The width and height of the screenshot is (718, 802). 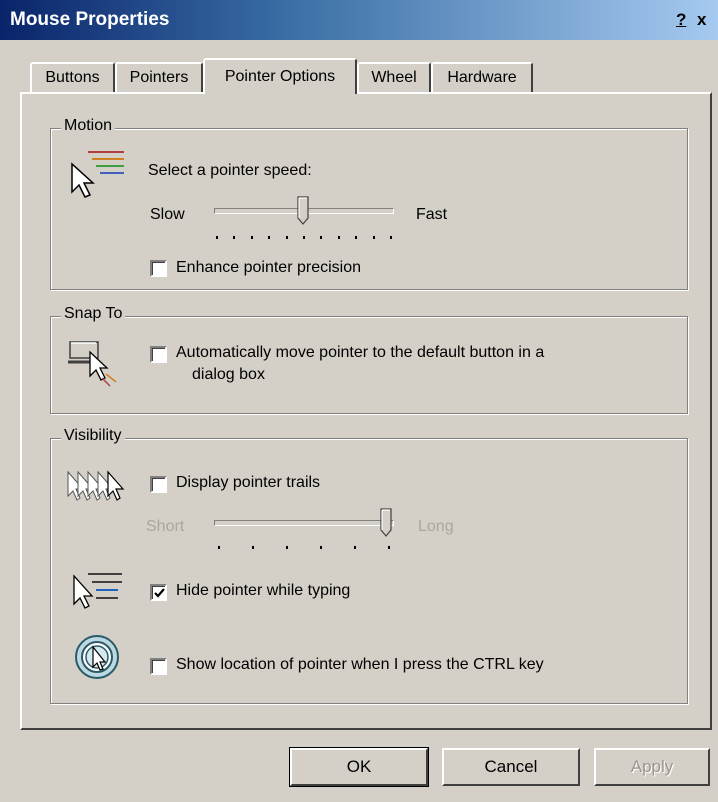 I want to click on enhance-precision-label: Enhance pointer precision, so click(x=268, y=268).